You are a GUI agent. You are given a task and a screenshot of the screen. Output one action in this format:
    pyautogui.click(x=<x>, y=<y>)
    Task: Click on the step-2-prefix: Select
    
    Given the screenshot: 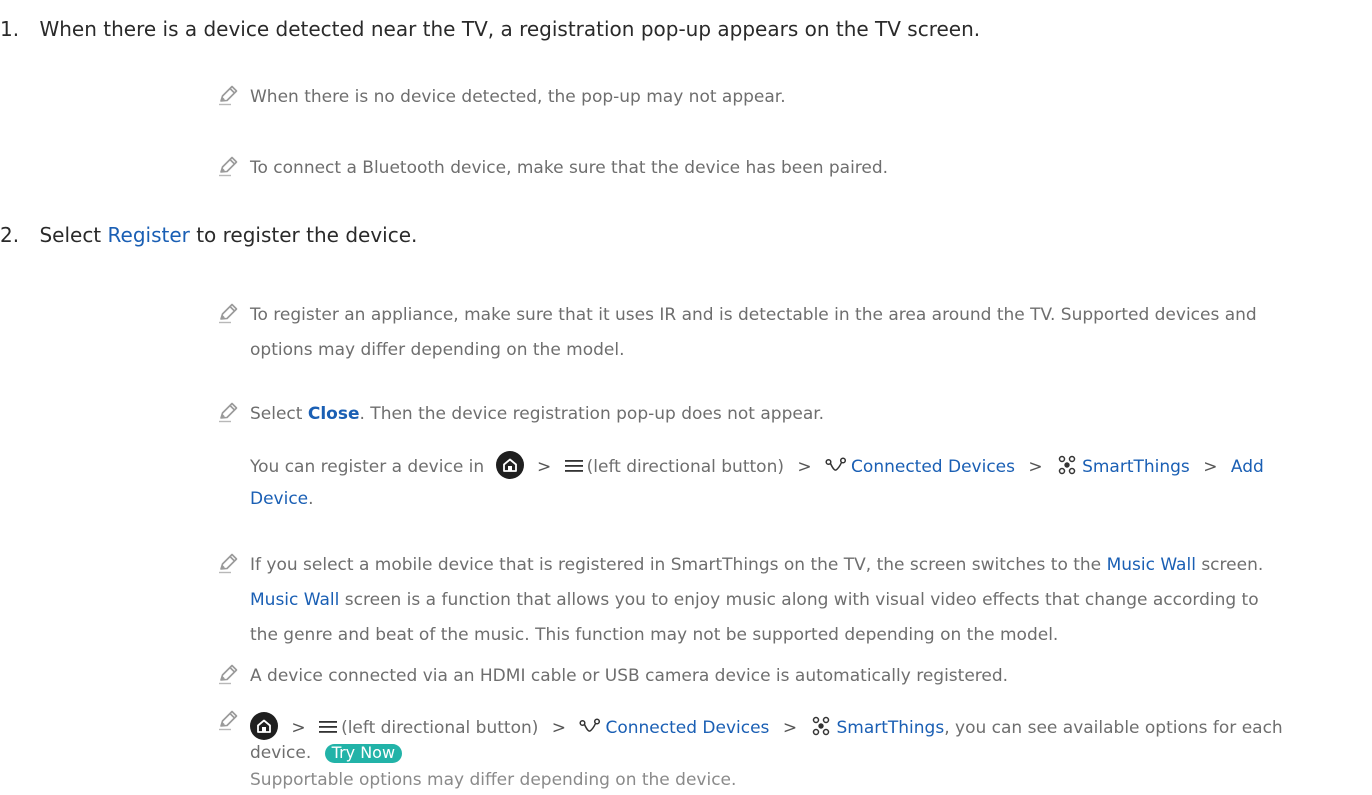 What is the action you would take?
    pyautogui.click(x=73, y=235)
    